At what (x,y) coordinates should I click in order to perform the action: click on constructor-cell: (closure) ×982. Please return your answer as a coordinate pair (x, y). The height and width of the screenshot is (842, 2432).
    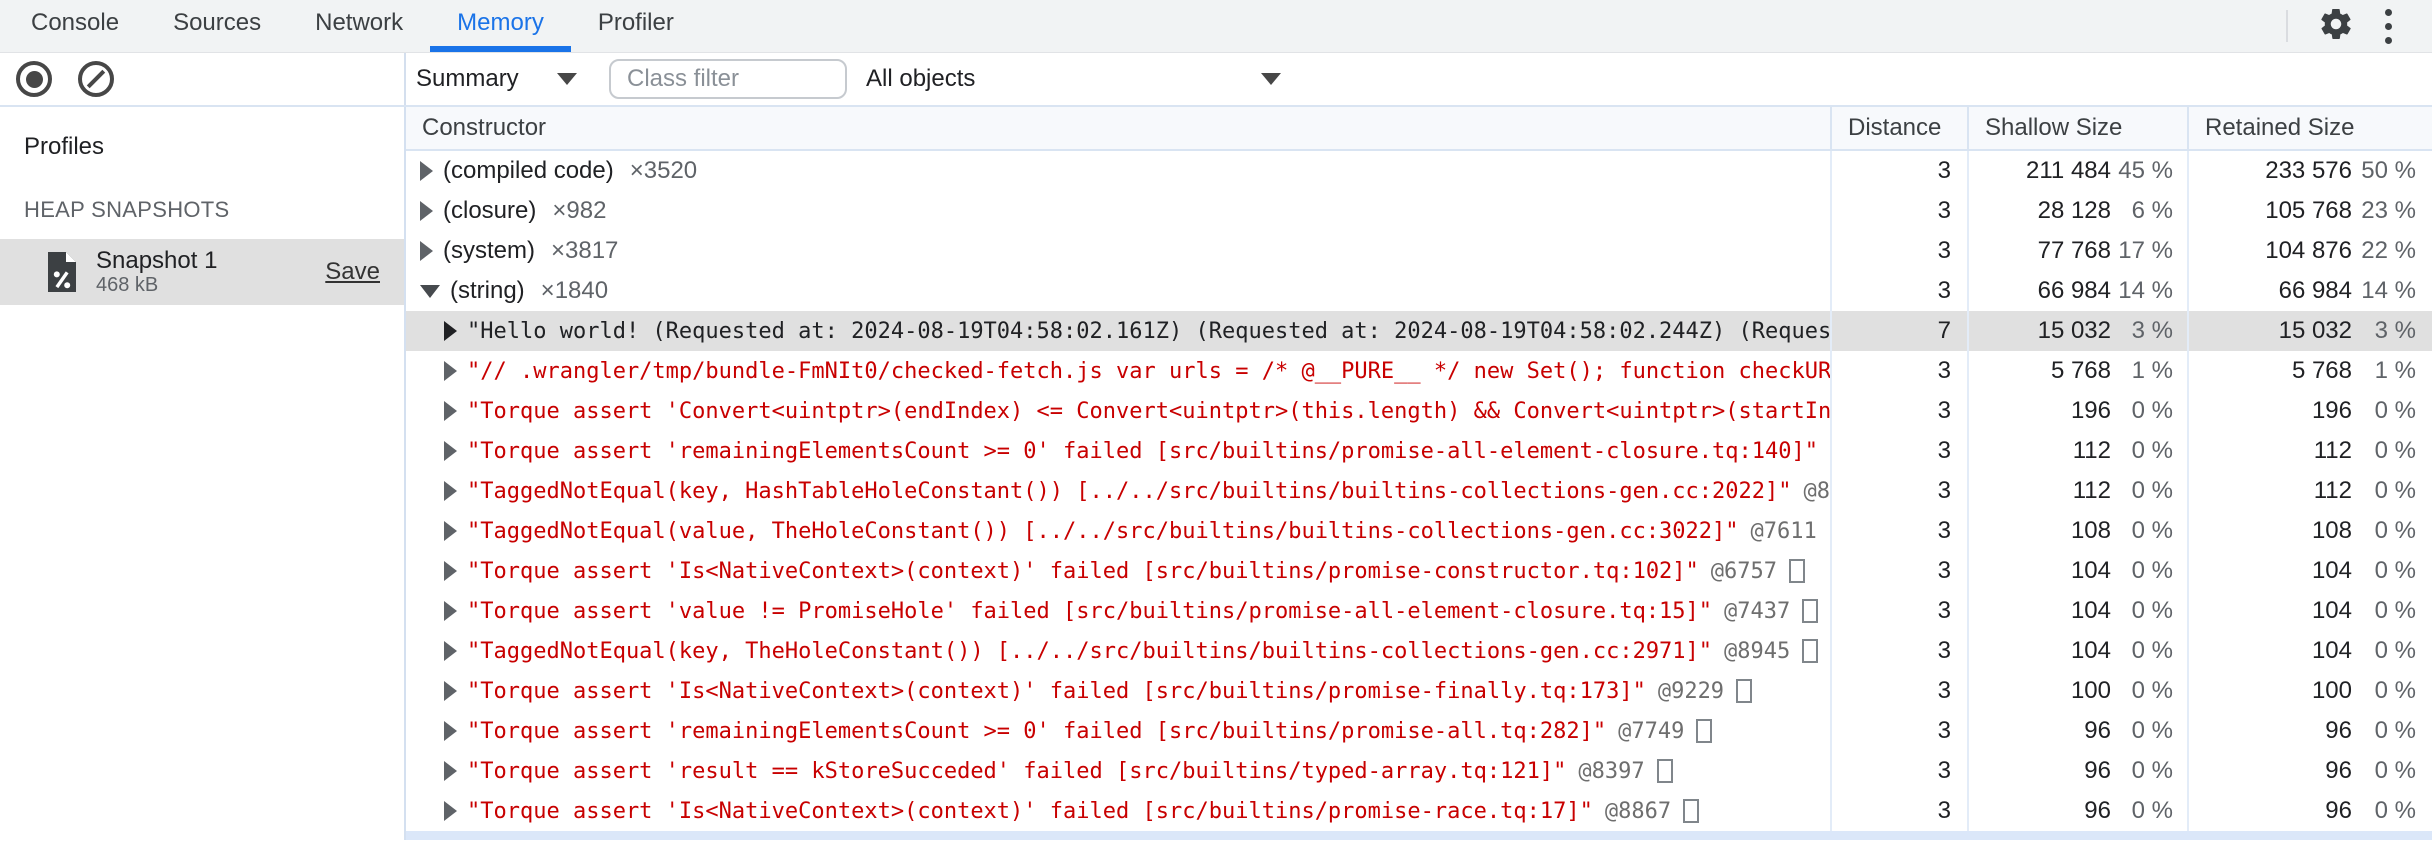
    Looking at the image, I should click on (1118, 211).